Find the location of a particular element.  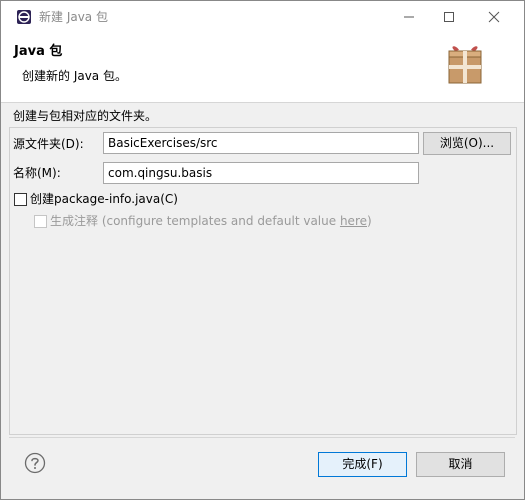

close-button is located at coordinates (494, 16).